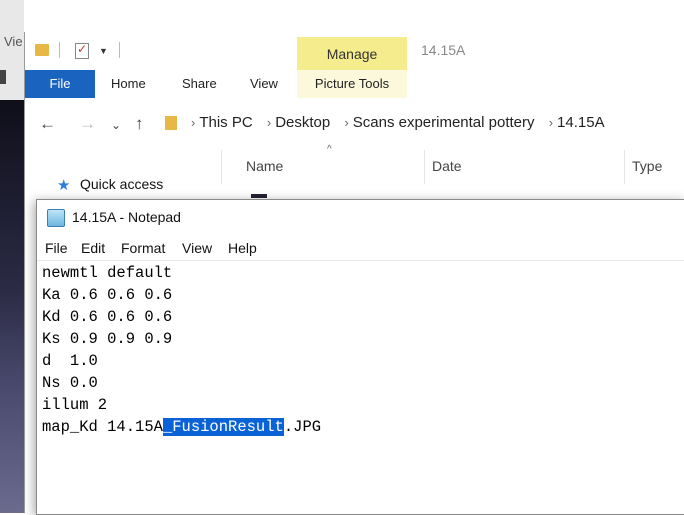  What do you see at coordinates (126, 217) in the screenshot?
I see `notepad-title: 14.15A - Notepad` at bounding box center [126, 217].